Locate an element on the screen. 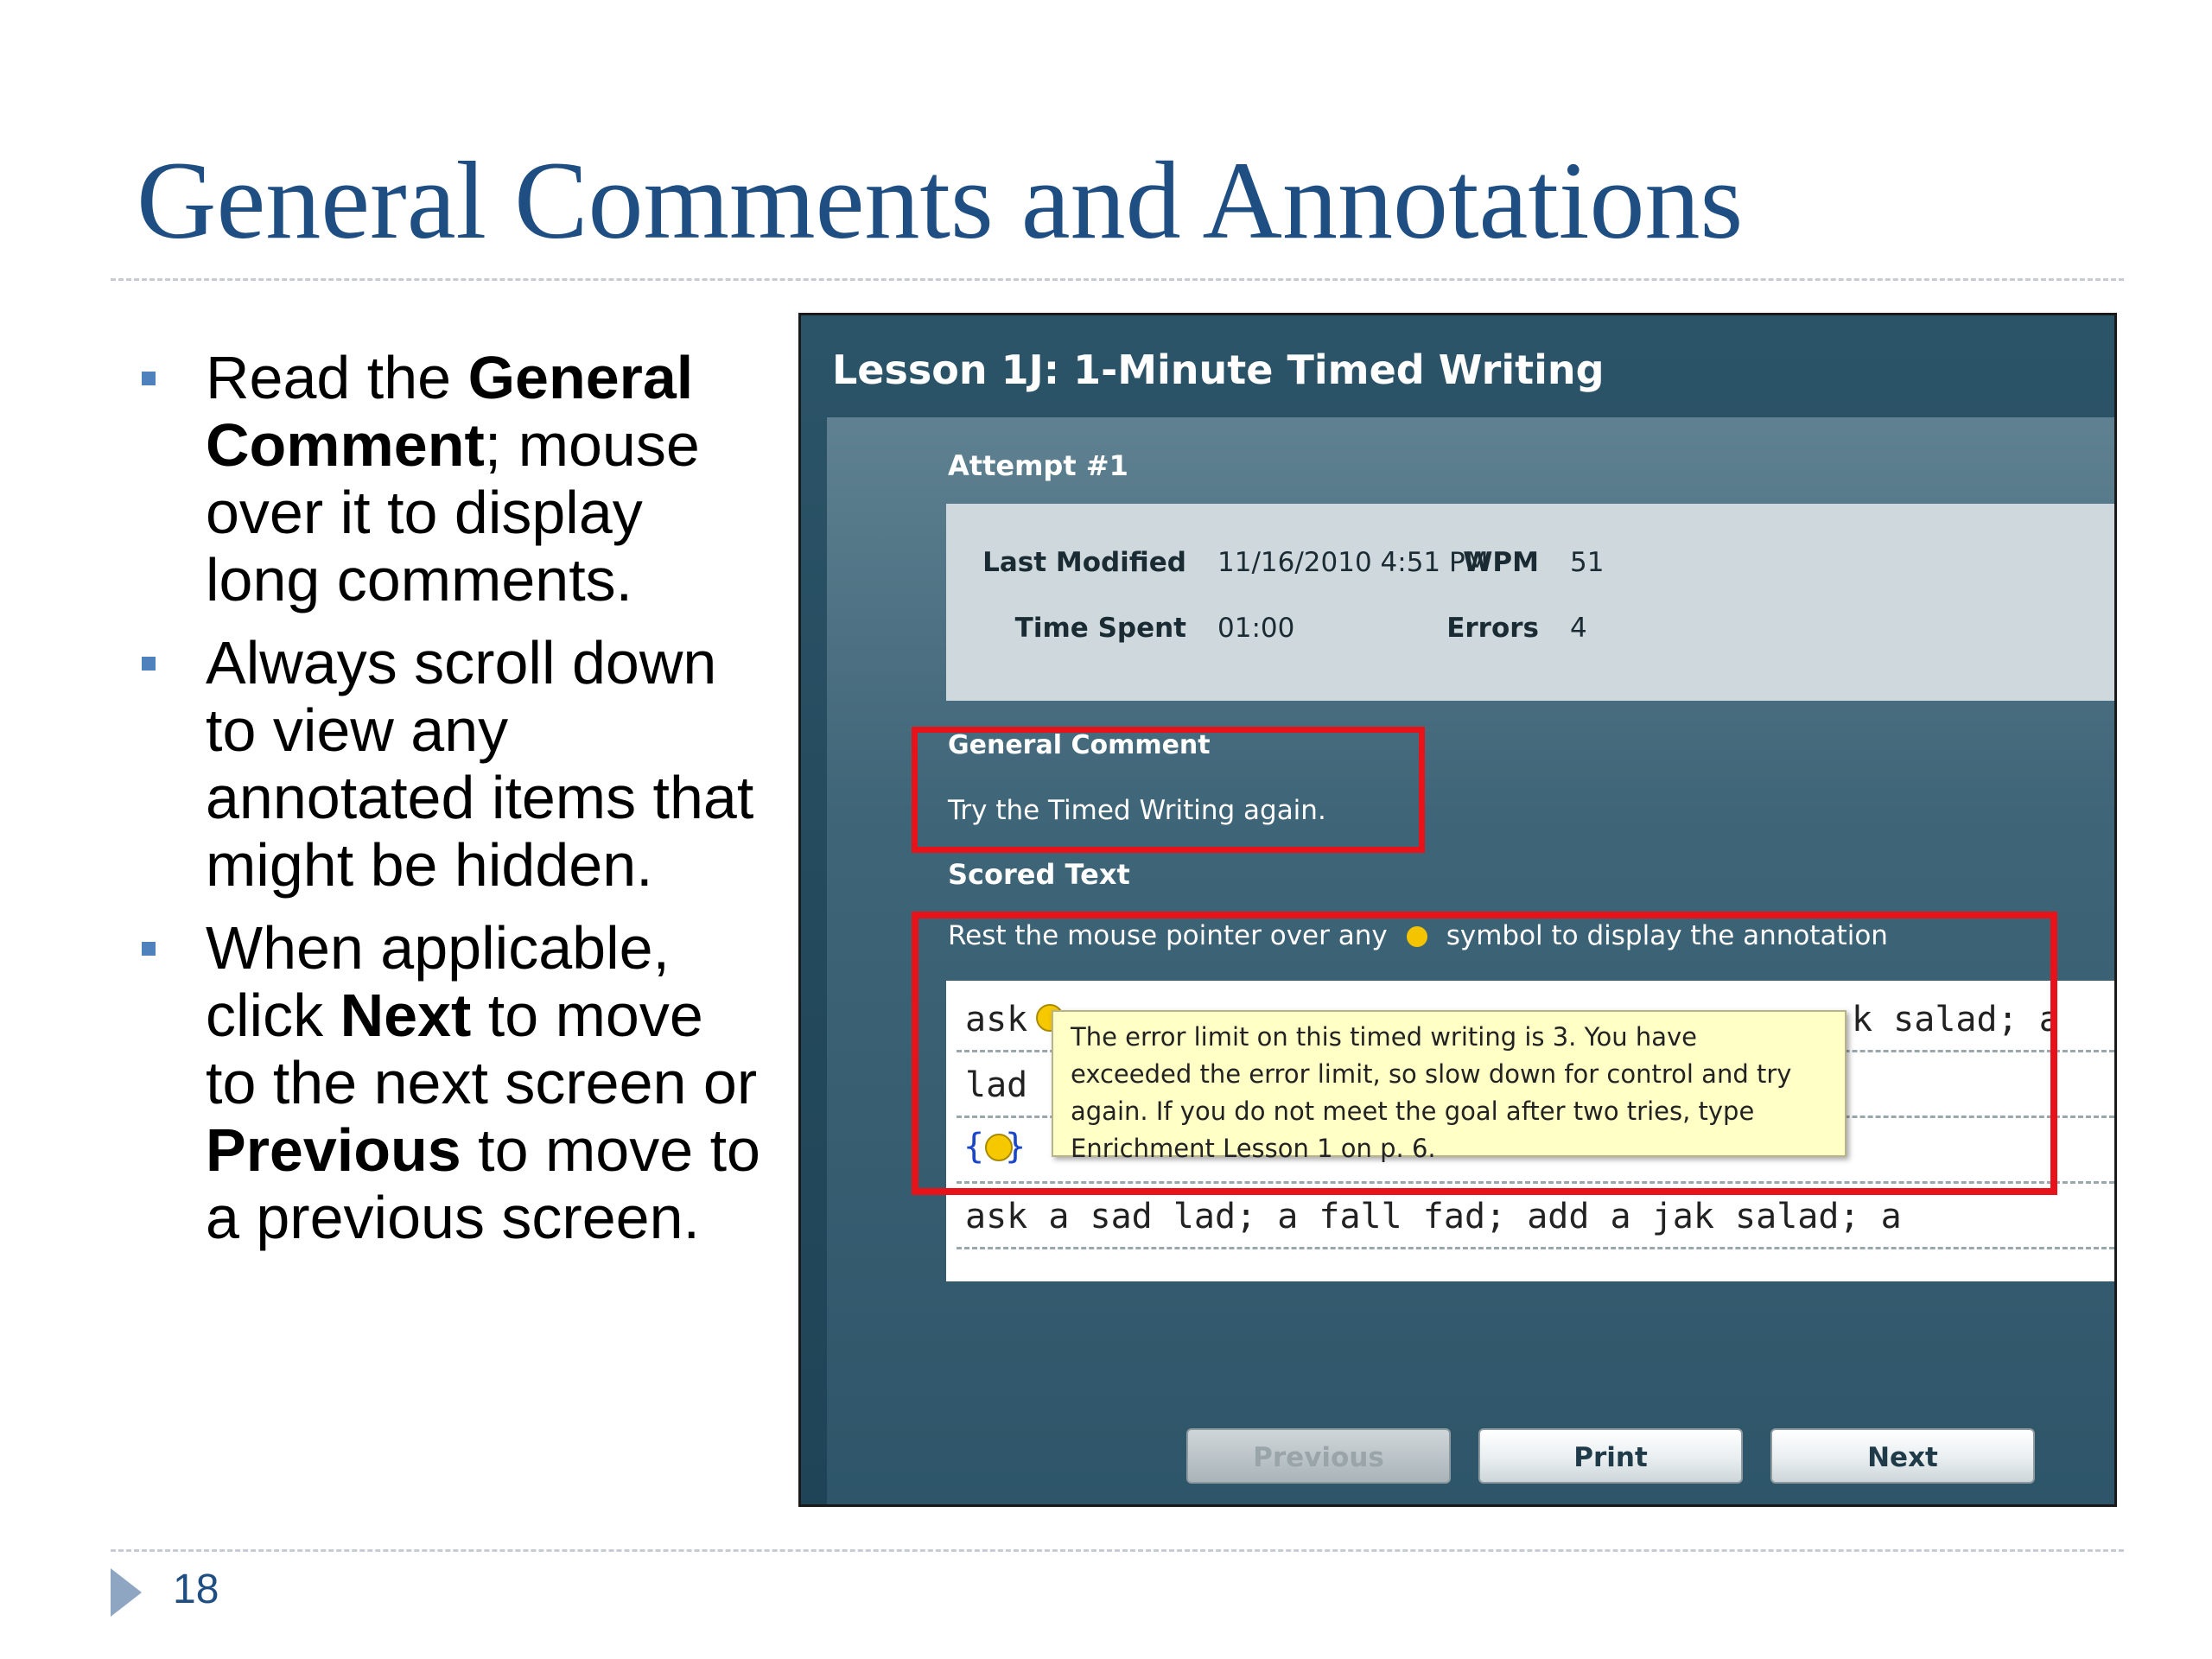 The width and height of the screenshot is (2212, 1659). annotation-highlight is located at coordinates (1484, 1053).